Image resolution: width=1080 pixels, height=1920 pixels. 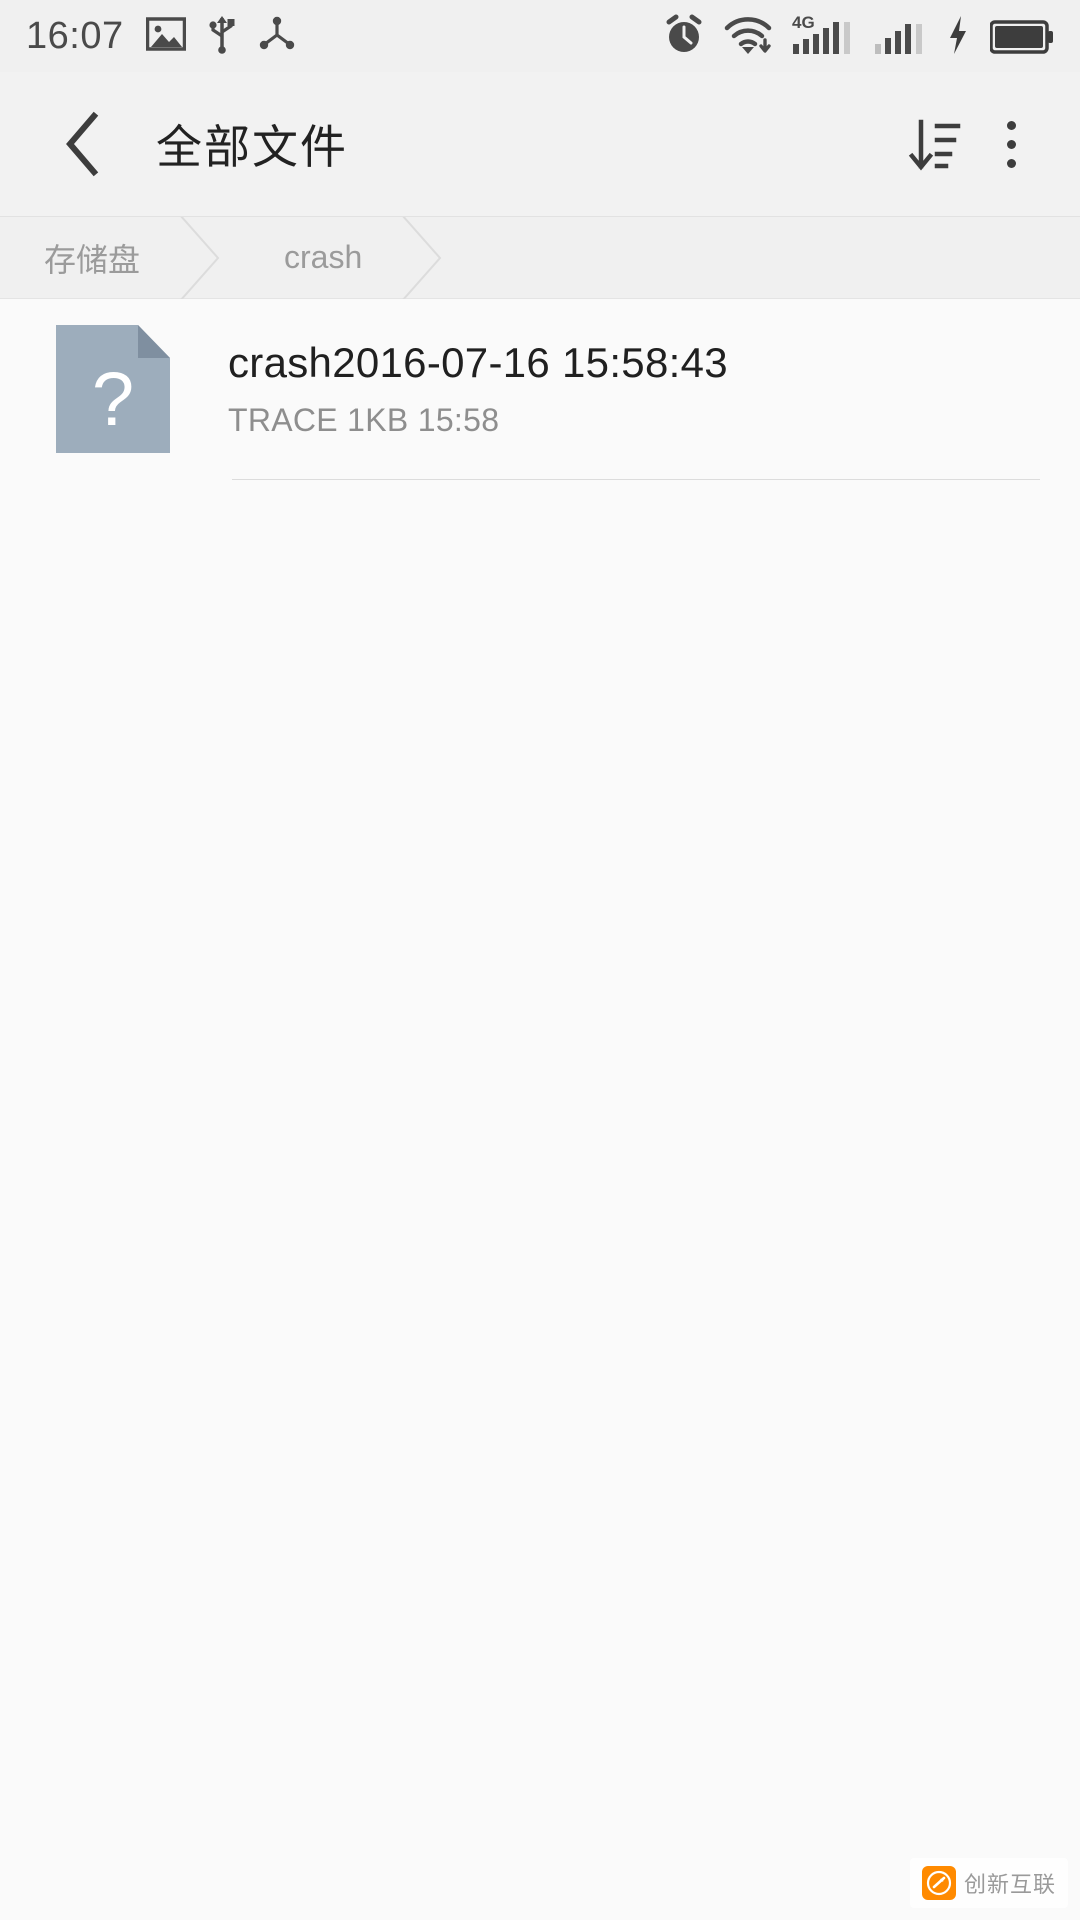 I want to click on more-options-icon, so click(x=1011, y=144).